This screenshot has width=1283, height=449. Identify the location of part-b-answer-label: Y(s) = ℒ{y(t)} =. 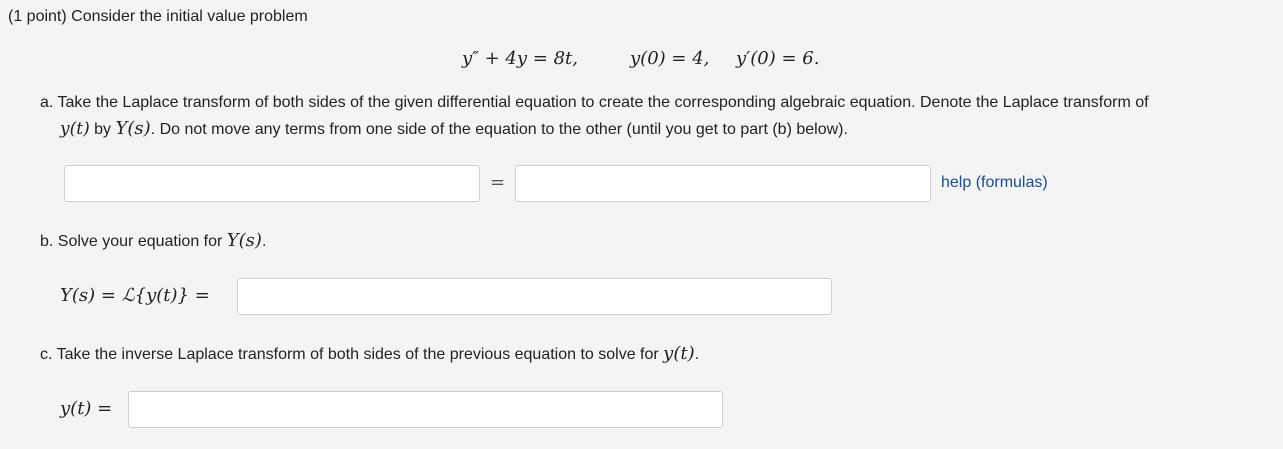
(135, 295).